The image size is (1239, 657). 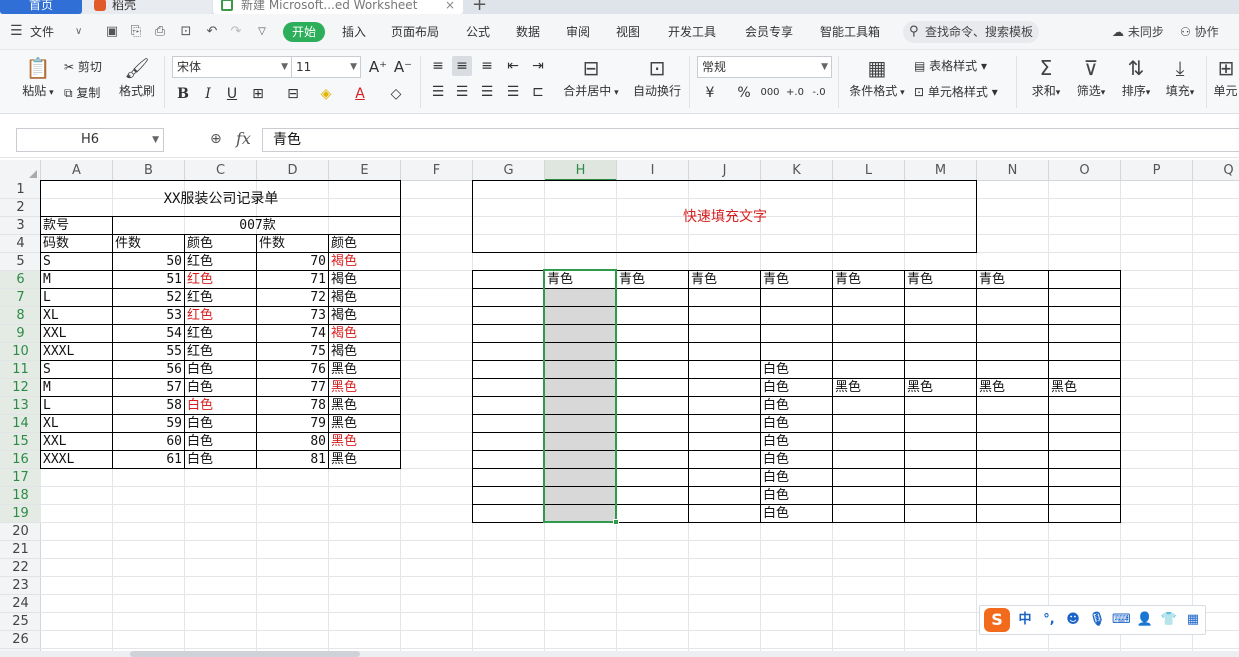 What do you see at coordinates (183, 94) in the screenshot?
I see `bold-icon: B` at bounding box center [183, 94].